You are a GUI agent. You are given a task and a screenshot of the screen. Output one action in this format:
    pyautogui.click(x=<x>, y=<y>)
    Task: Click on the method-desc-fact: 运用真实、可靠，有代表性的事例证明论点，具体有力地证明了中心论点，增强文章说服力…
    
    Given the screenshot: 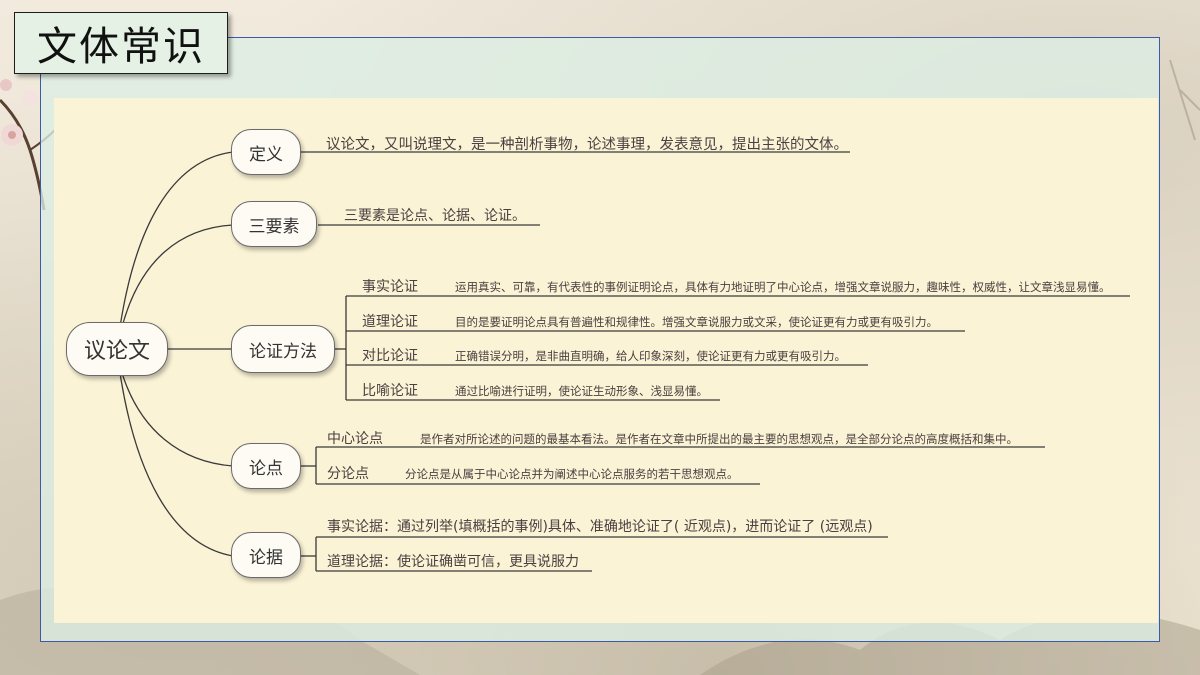 What is the action you would take?
    pyautogui.click(x=783, y=287)
    